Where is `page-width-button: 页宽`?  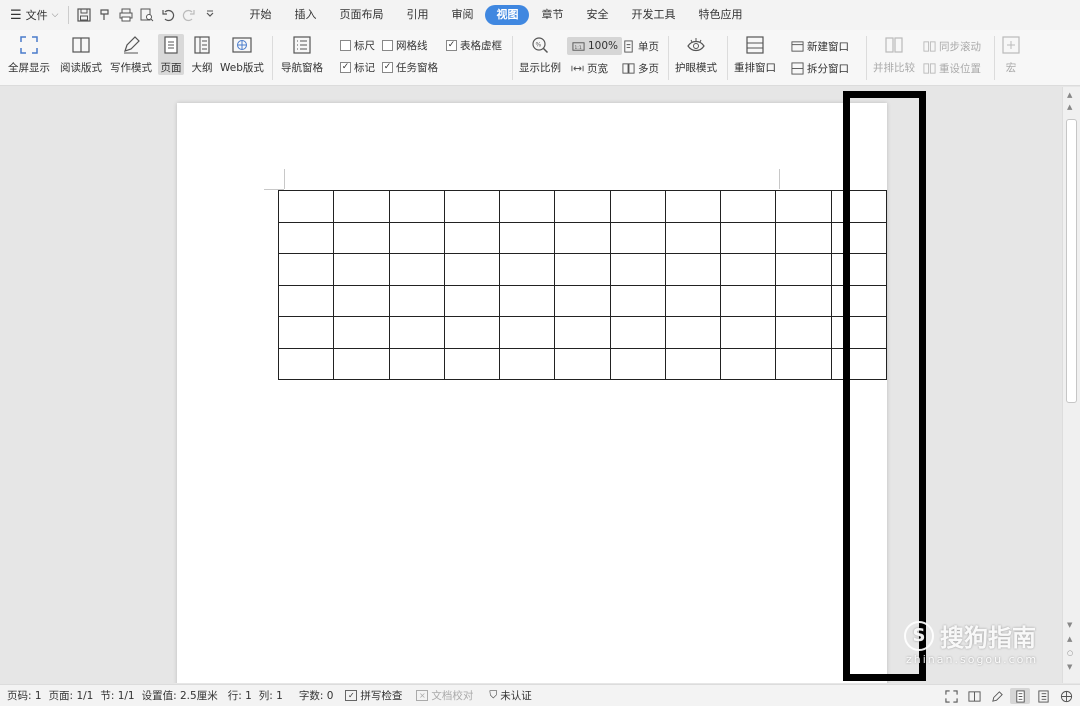 page-width-button: 页宽 is located at coordinates (589, 68).